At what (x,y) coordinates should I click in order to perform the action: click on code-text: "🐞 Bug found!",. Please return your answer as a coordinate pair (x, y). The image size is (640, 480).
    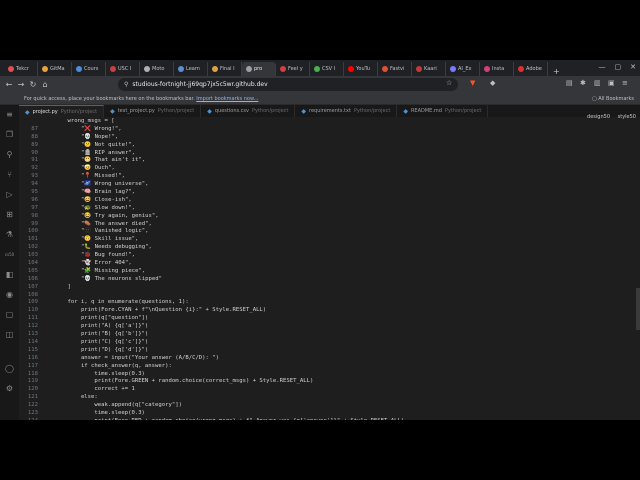
    Looking at the image, I should click on (95, 255).